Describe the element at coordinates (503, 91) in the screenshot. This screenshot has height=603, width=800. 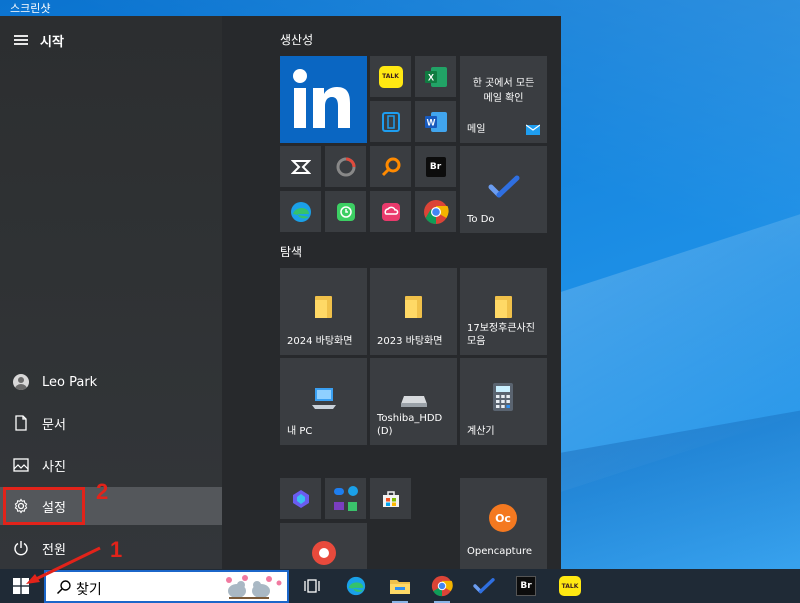
I see `mail-tile-text: 한 곳에서 모든 메일 확인` at that location.